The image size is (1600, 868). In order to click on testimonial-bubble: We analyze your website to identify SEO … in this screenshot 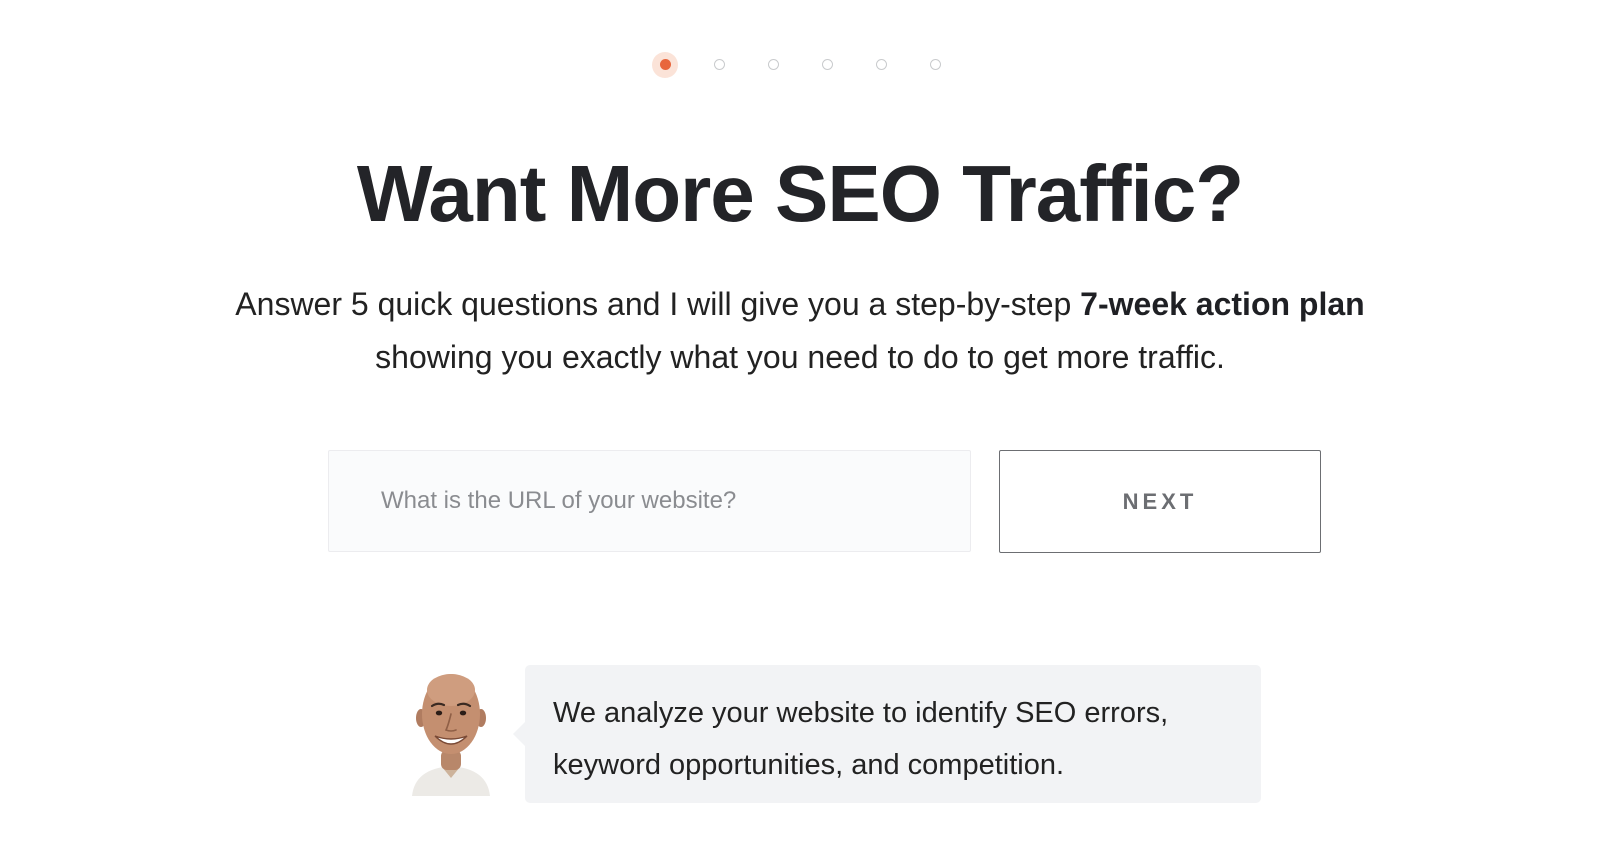, I will do `click(887, 734)`.